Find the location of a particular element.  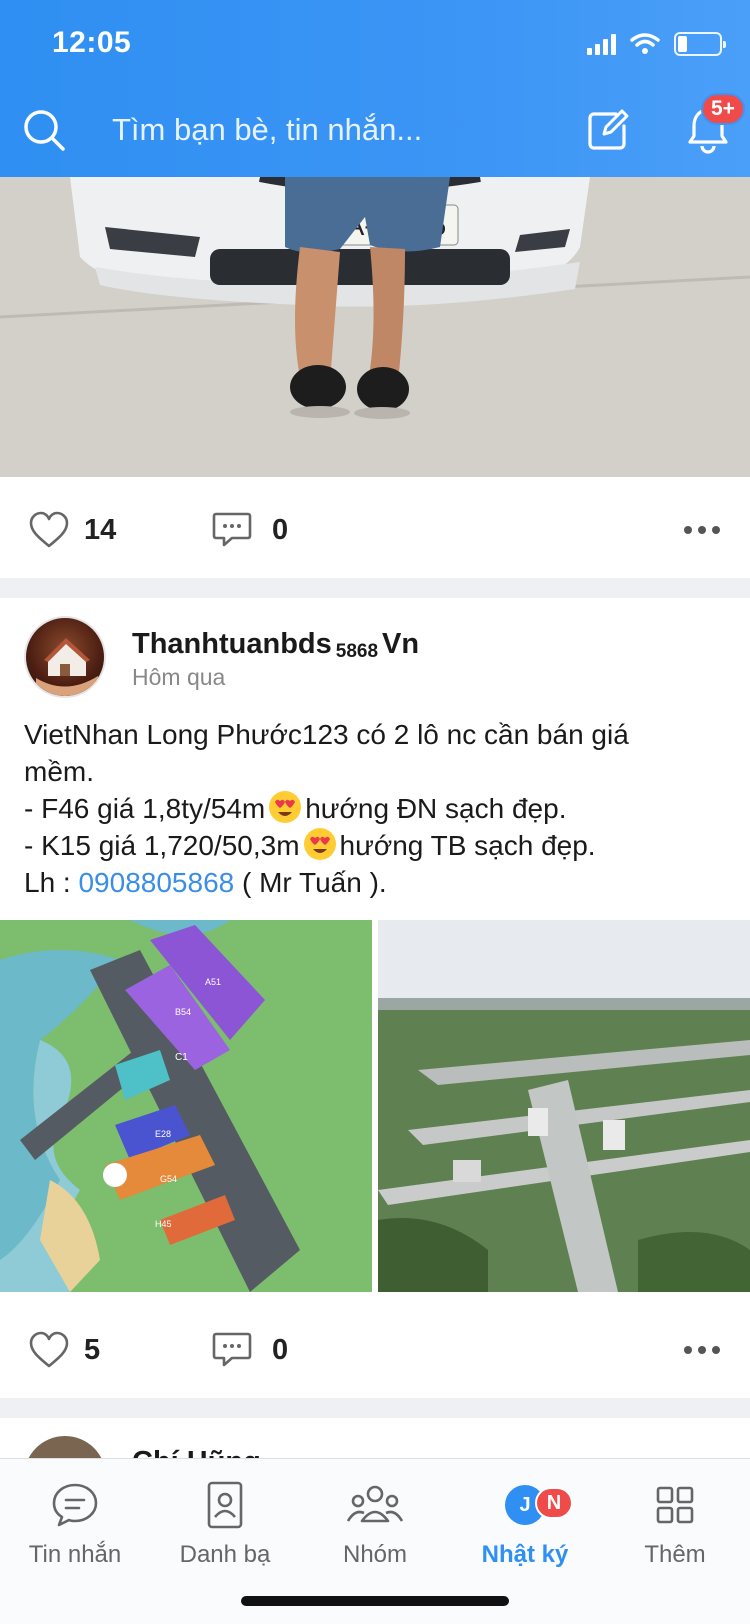

signal-icon is located at coordinates (601, 44).